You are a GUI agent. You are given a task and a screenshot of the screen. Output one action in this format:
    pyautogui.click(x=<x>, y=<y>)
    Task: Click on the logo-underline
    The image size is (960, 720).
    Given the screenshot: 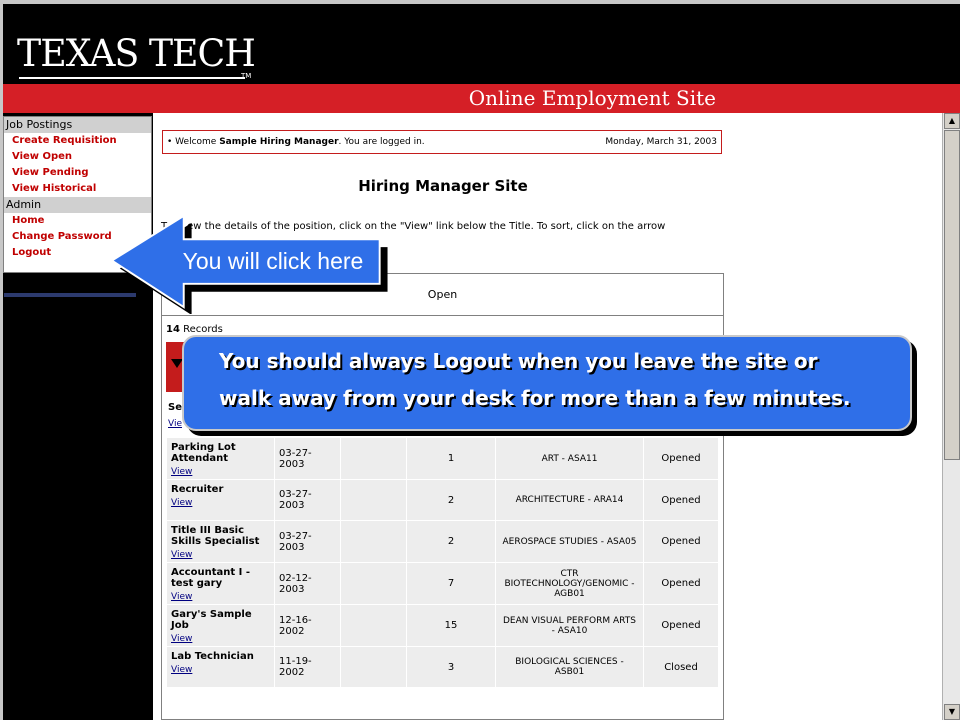 What is the action you would take?
    pyautogui.click(x=132, y=78)
    